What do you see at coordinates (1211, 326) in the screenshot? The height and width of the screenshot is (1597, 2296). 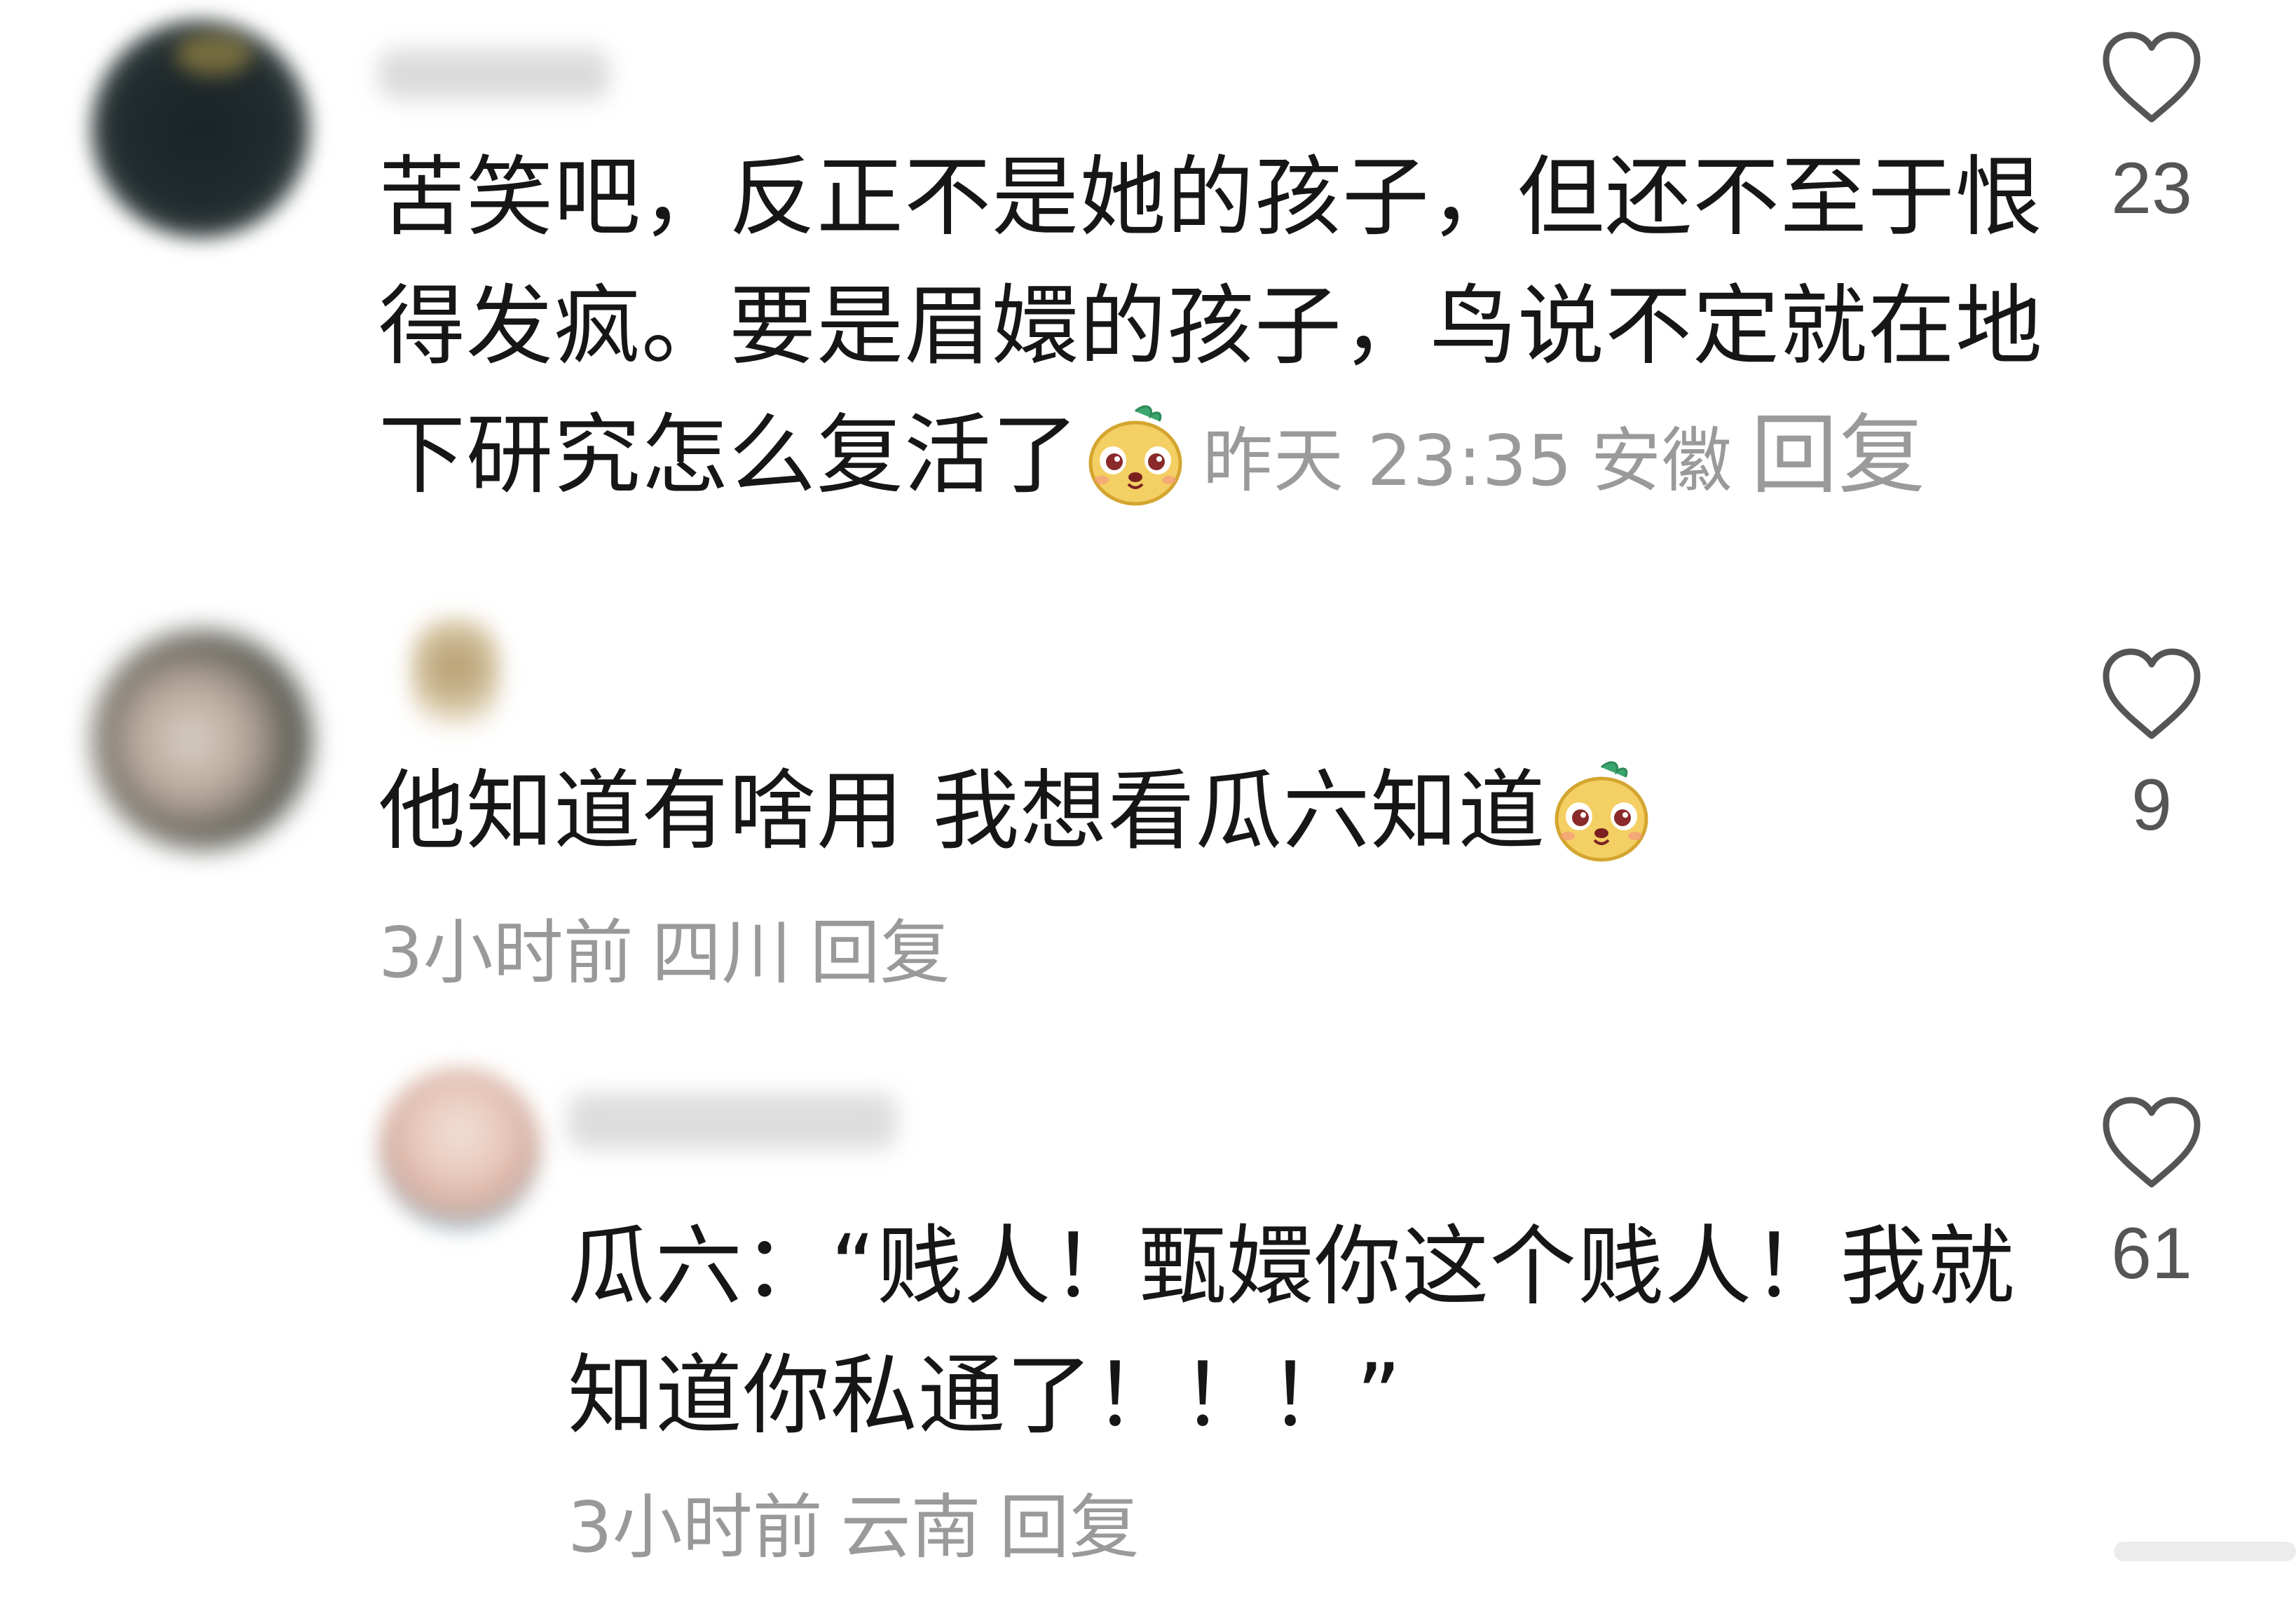 I see `comment-text-line: 得发疯。要是眉嬛的孩子，鸟说不定就在地` at bounding box center [1211, 326].